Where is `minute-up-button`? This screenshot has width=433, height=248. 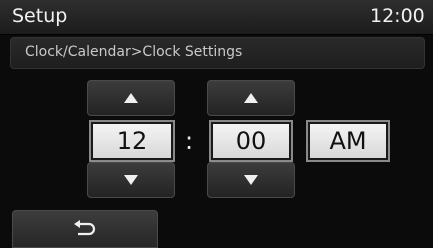 minute-up-button is located at coordinates (251, 98).